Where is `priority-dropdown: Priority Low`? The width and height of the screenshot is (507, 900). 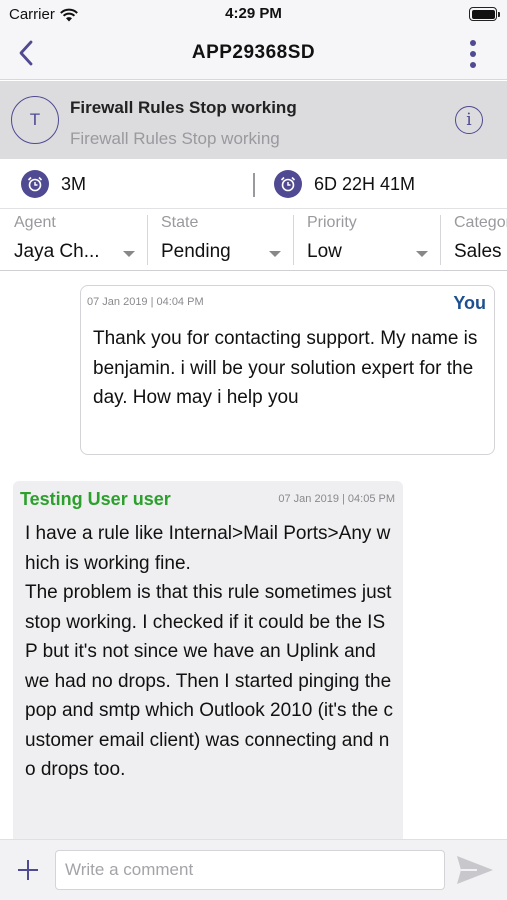 priority-dropdown: Priority Low is located at coordinates (370, 239).